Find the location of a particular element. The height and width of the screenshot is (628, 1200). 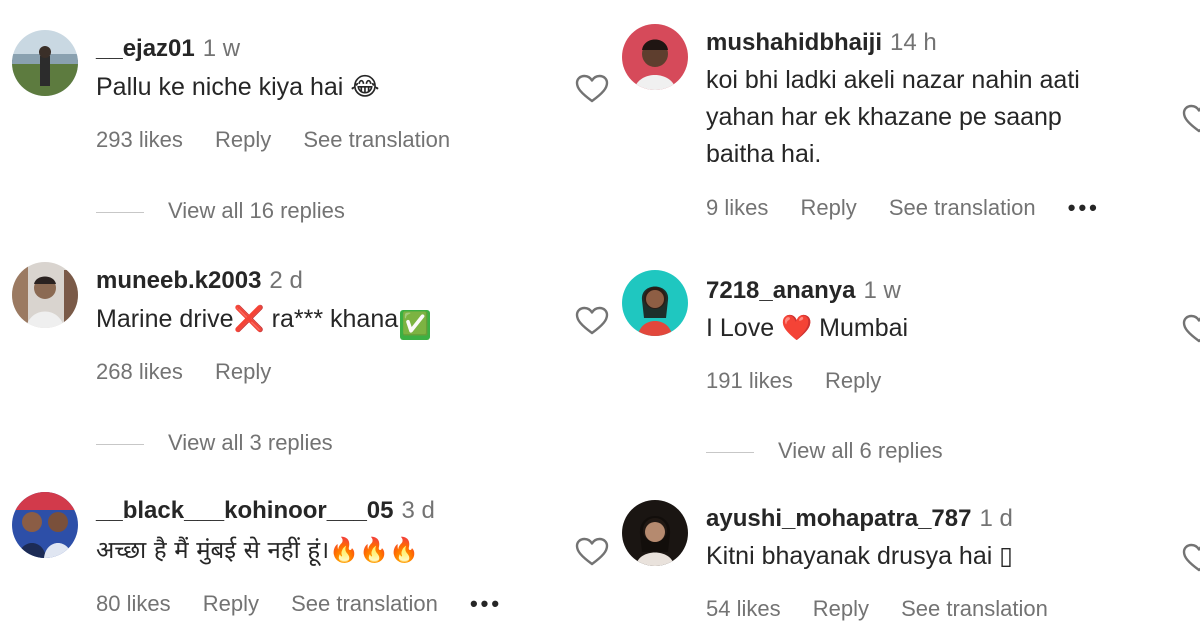

red-heart-emoji-icon: ❤️ is located at coordinates (797, 327).